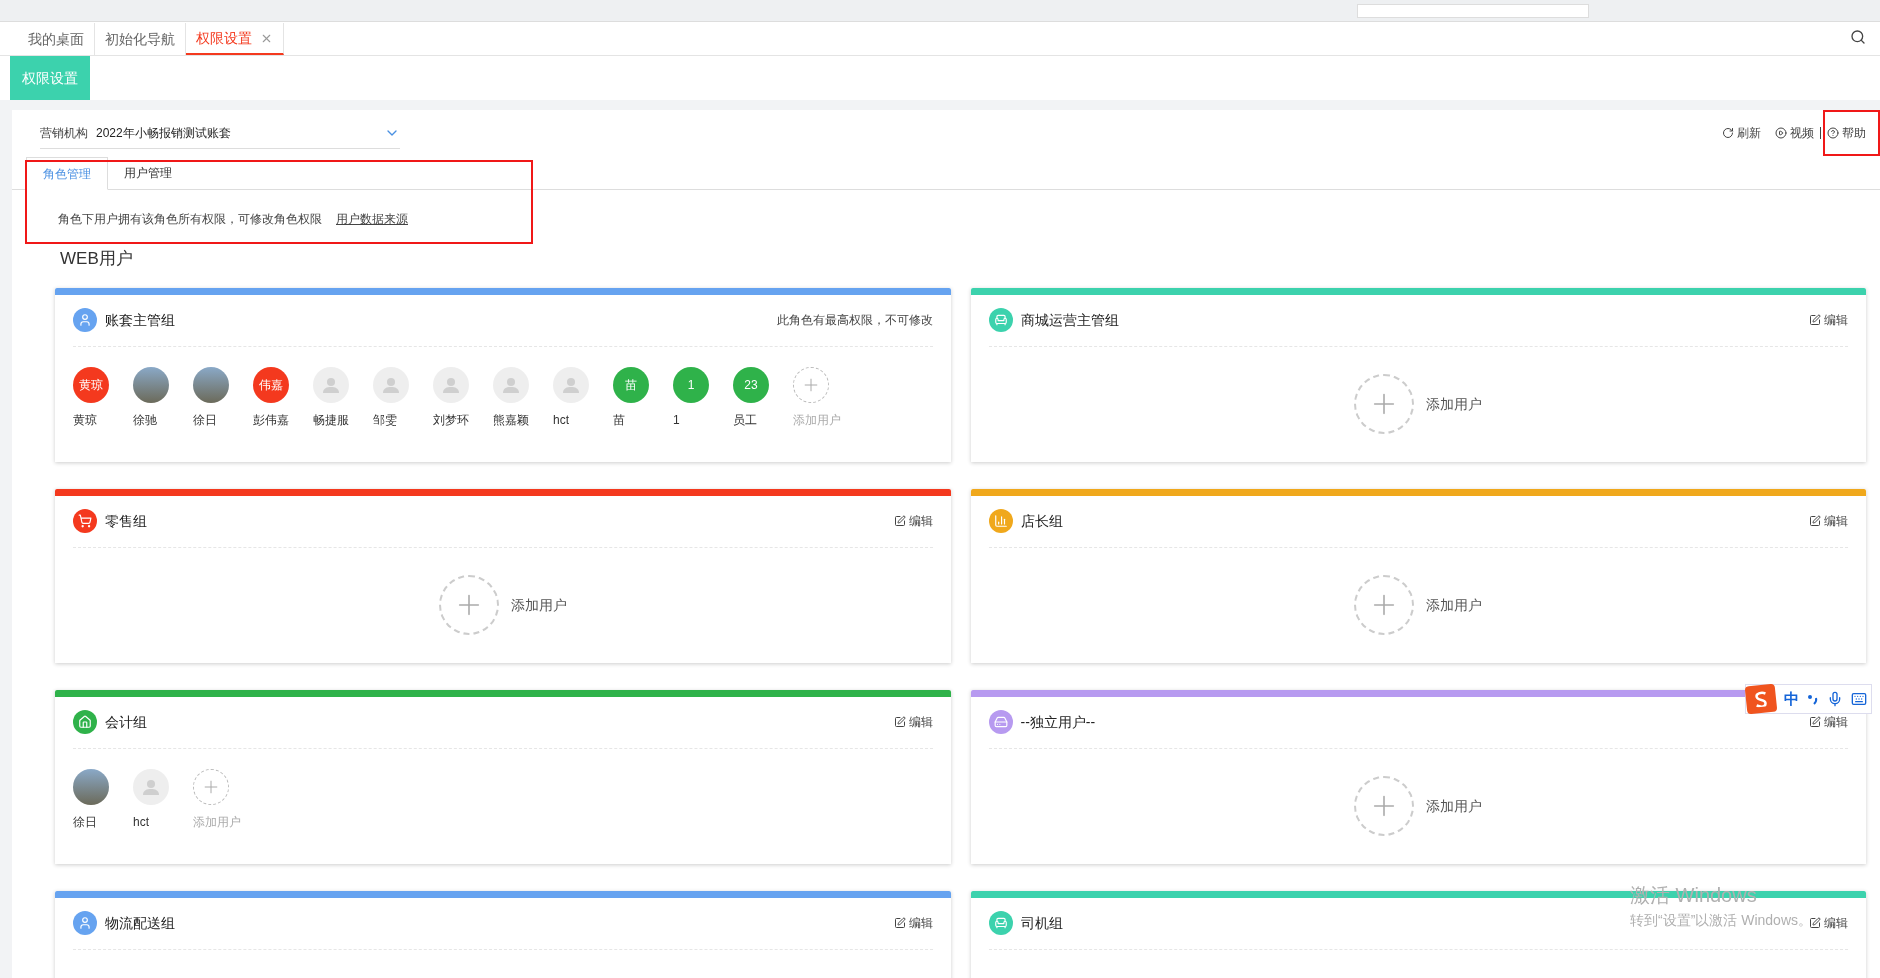  I want to click on help-icon, so click(1833, 133).